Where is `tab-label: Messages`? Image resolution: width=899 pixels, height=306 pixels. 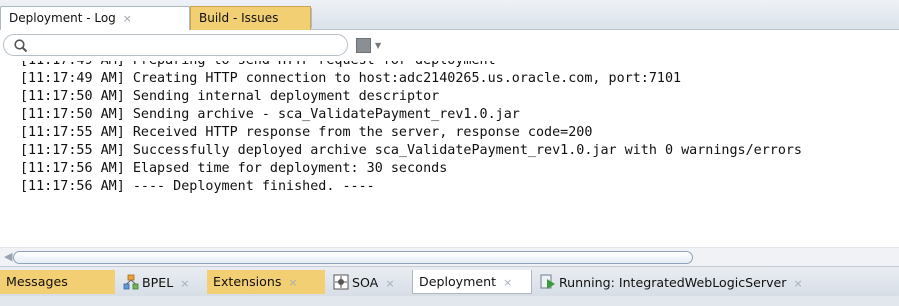
tab-label: Messages is located at coordinates (37, 281).